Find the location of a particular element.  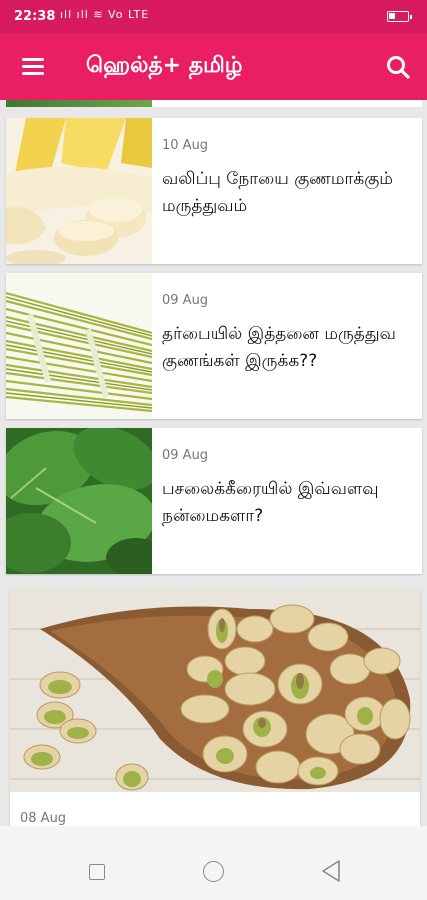

article-date: 10 Aug is located at coordinates (185, 145).